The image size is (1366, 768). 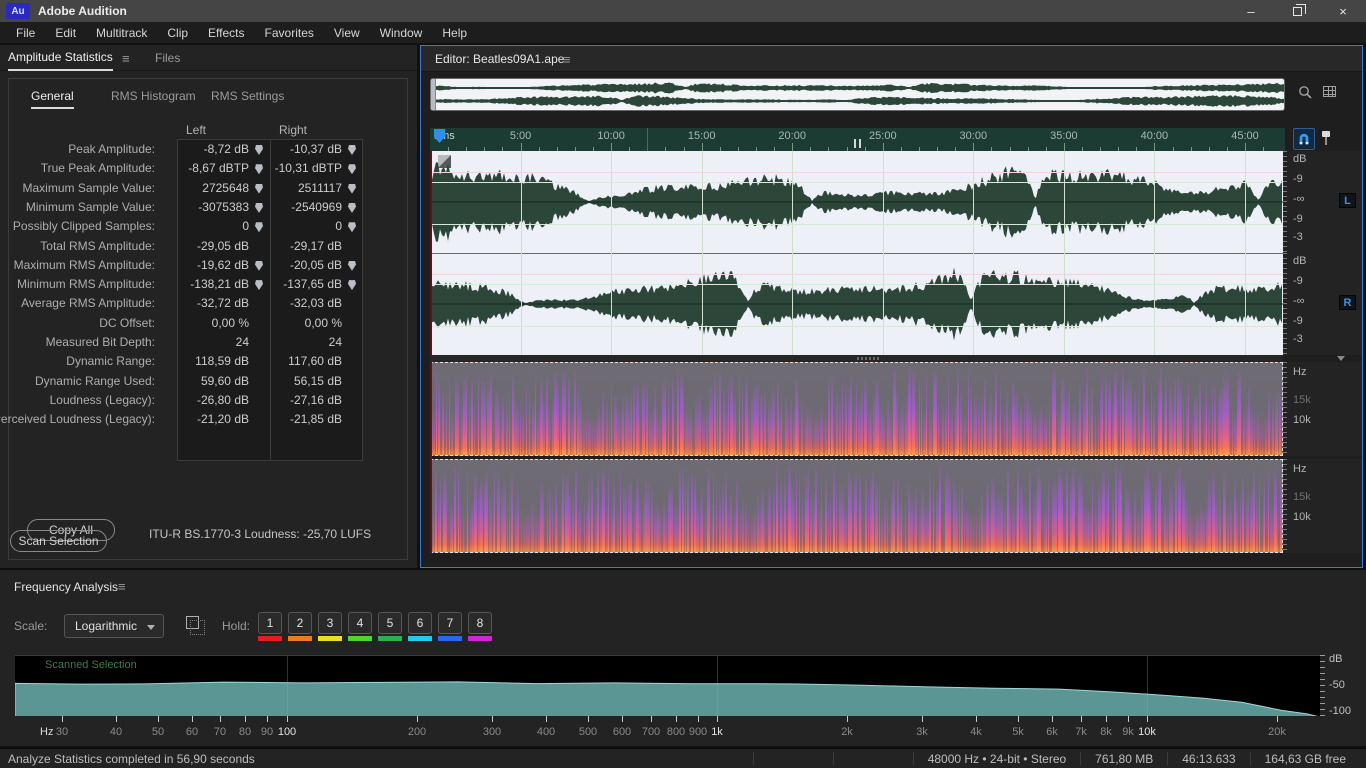 What do you see at coordinates (1302, 517) in the screenshot?
I see `hz-scale-tick: 10k` at bounding box center [1302, 517].